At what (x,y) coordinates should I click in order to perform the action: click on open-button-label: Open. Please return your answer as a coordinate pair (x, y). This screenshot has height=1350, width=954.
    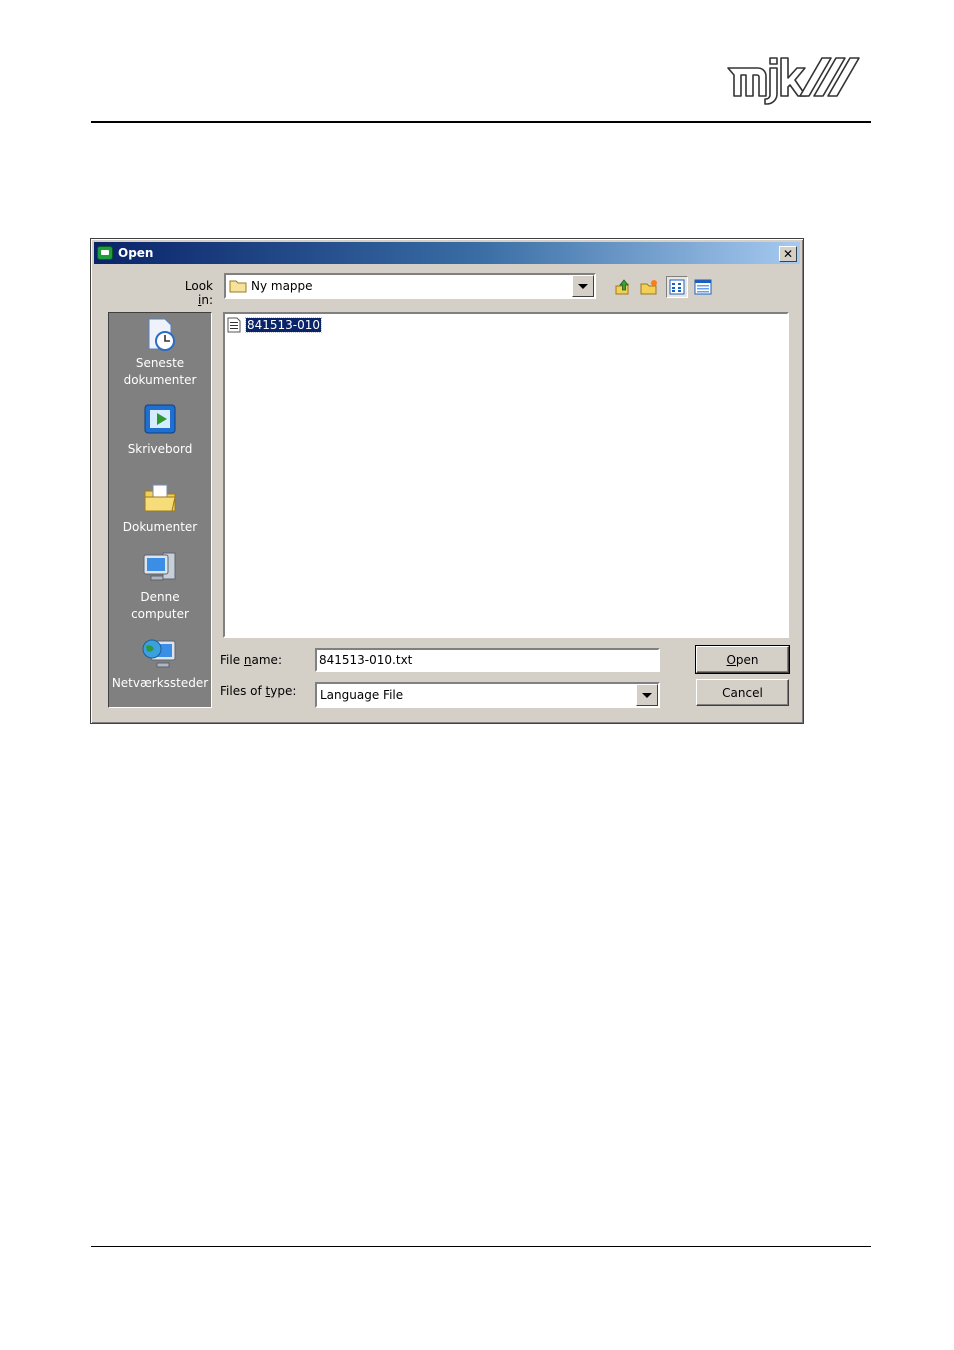
    Looking at the image, I should click on (742, 659).